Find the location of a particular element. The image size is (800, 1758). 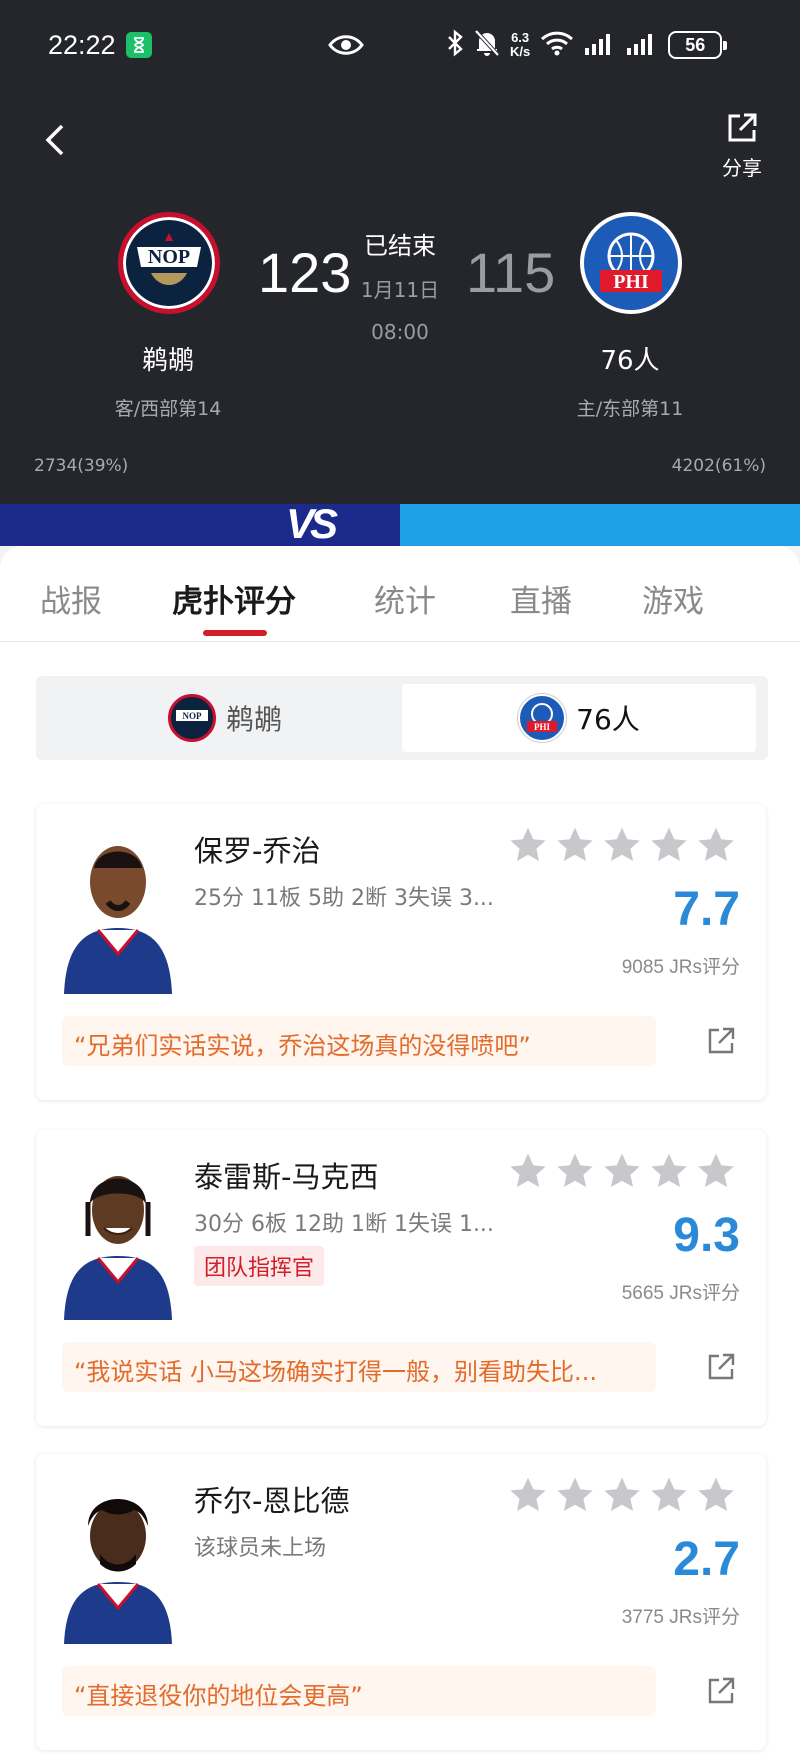

away-logo-text: PHI is located at coordinates (631, 282).